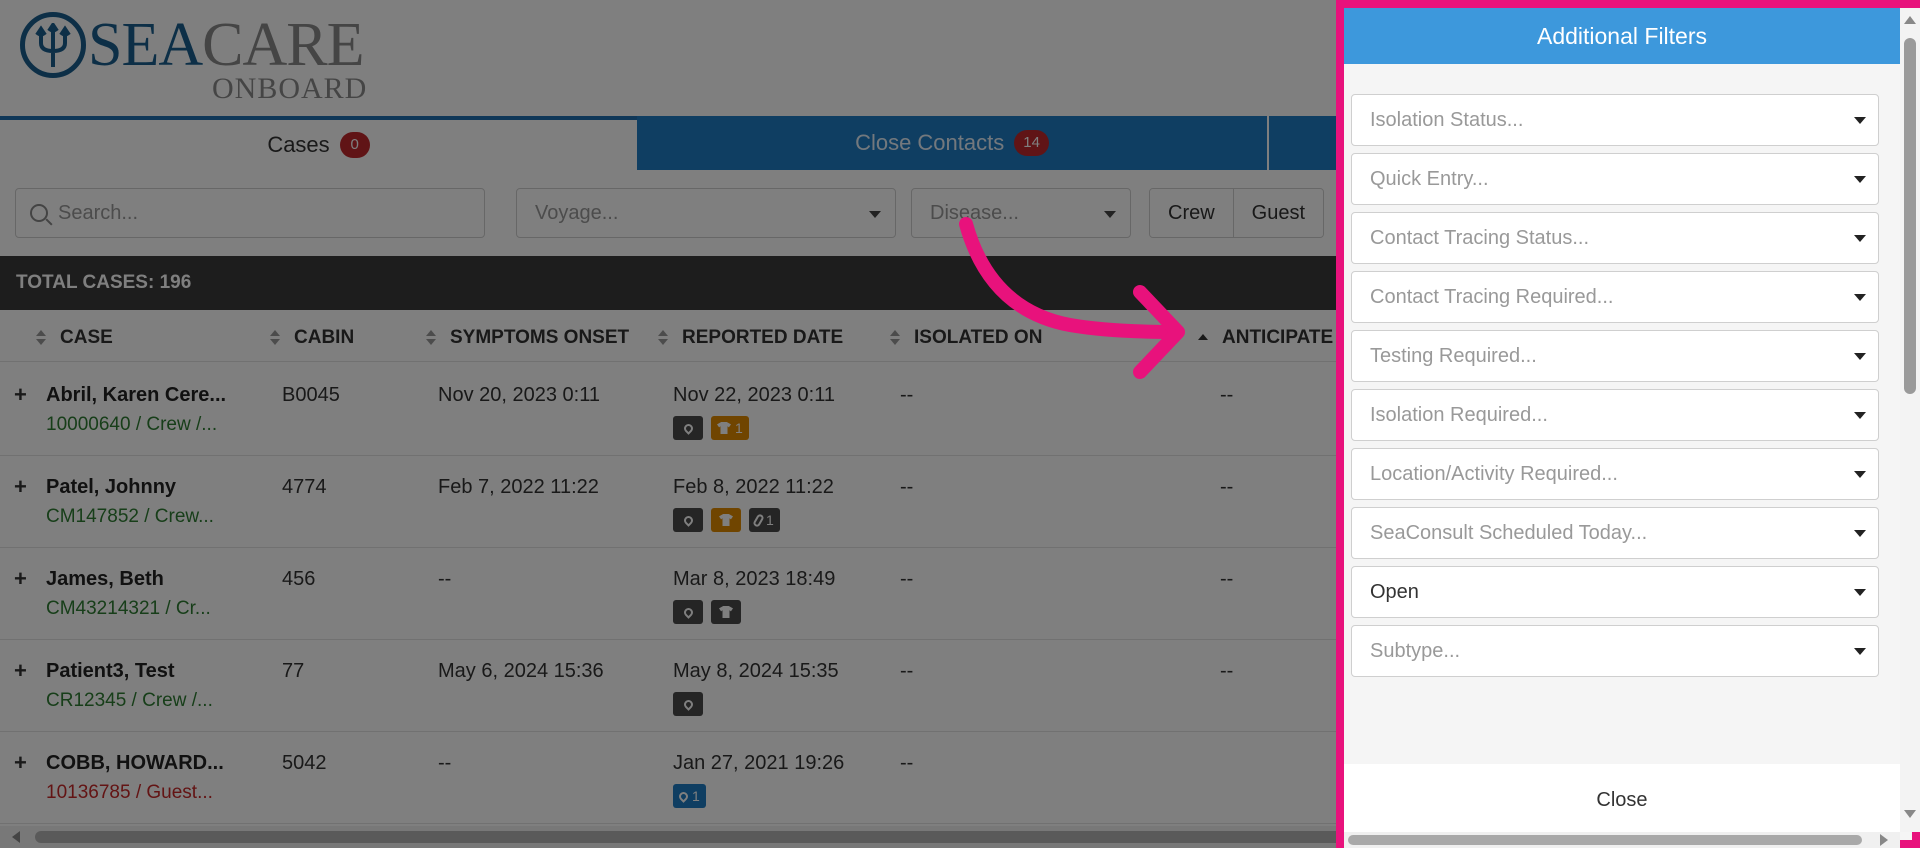  I want to click on case-status-select: Open, so click(1615, 592).